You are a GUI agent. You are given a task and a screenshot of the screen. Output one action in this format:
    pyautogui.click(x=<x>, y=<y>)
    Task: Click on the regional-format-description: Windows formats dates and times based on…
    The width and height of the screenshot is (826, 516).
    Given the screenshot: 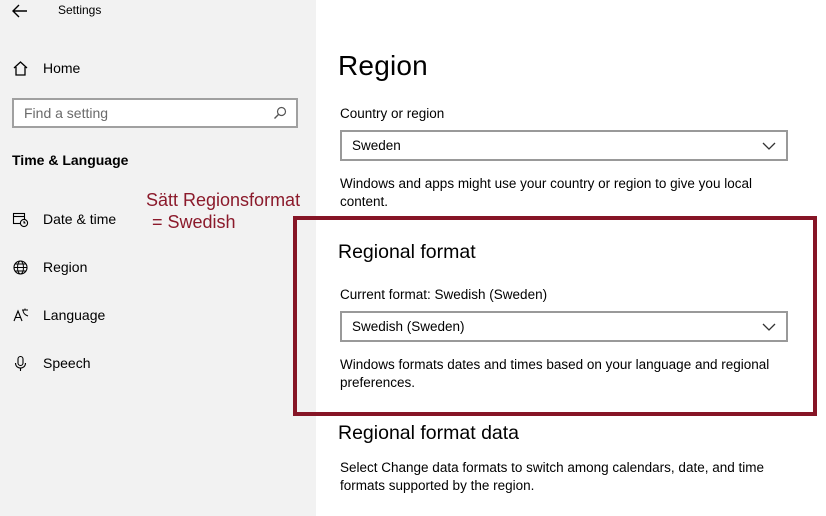 What is the action you would take?
    pyautogui.click(x=555, y=373)
    